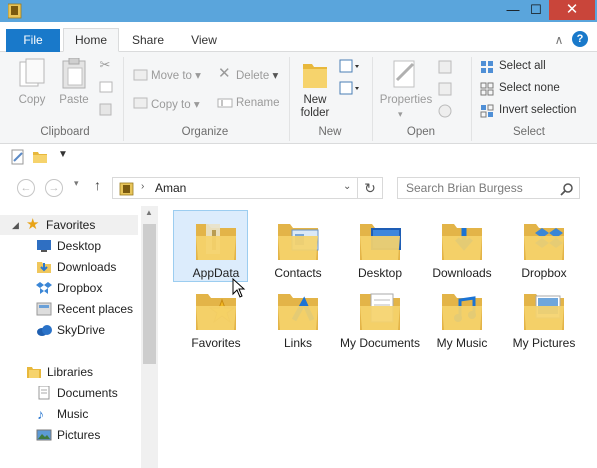 This screenshot has height=468, width=597. What do you see at coordinates (235, 188) in the screenshot?
I see `address-bar: › Aman ⌄` at bounding box center [235, 188].